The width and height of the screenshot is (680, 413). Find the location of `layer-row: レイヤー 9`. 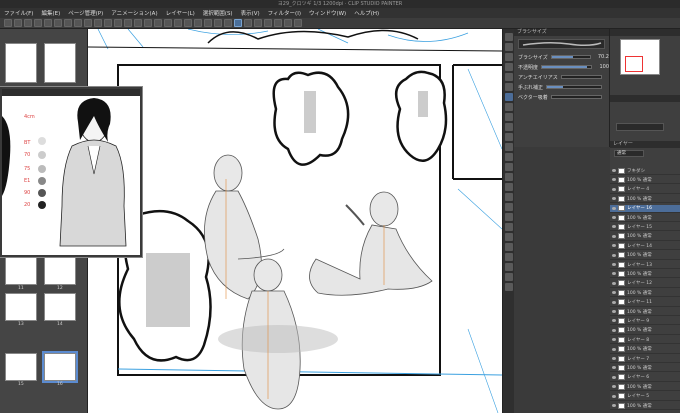

layer-row: レイヤー 9 is located at coordinates (645, 321).